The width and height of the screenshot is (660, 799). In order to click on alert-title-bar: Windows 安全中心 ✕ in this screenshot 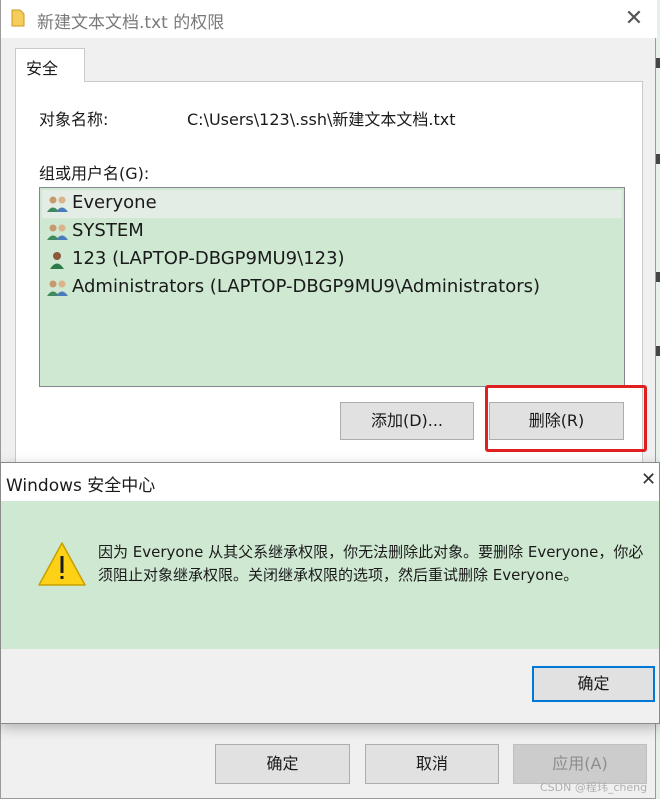, I will do `click(330, 482)`.